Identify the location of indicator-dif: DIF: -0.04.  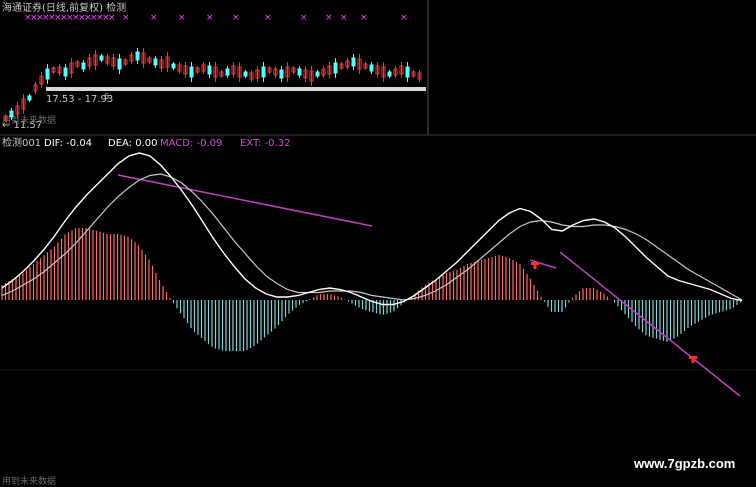
(68, 143).